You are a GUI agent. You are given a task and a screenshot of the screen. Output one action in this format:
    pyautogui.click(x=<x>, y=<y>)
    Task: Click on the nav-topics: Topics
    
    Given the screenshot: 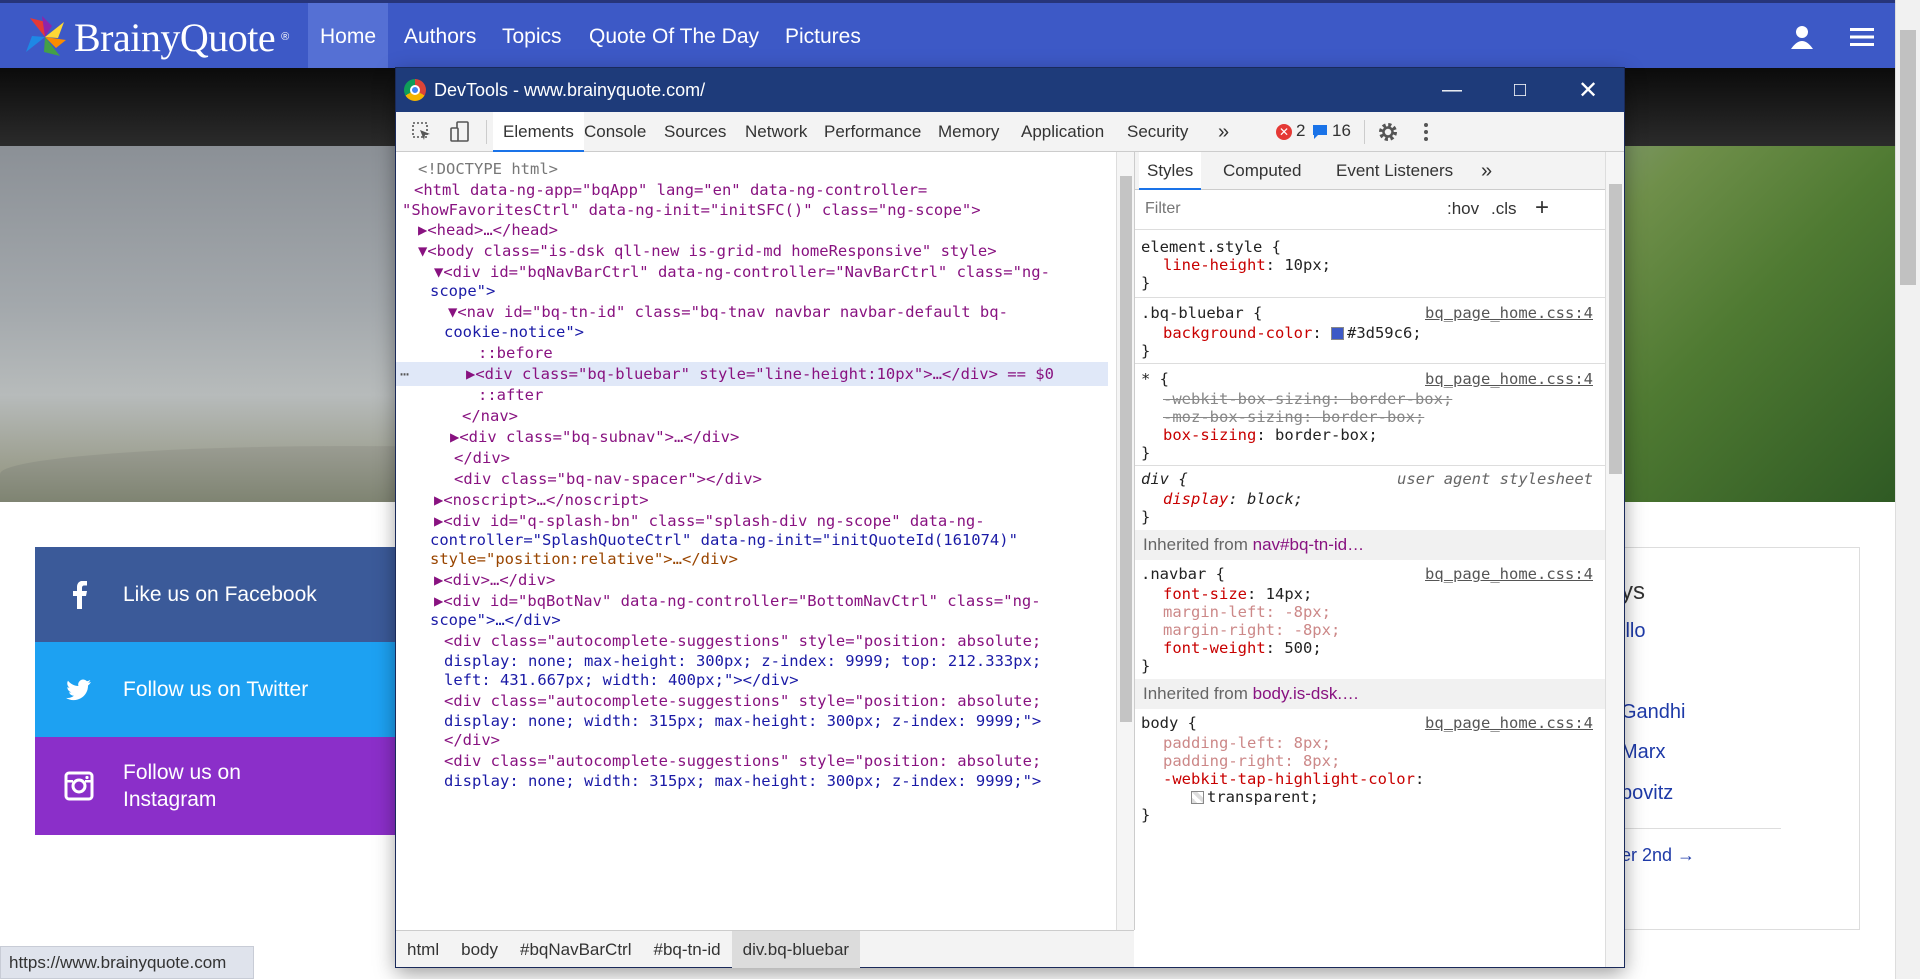 What is the action you would take?
    pyautogui.click(x=532, y=37)
    